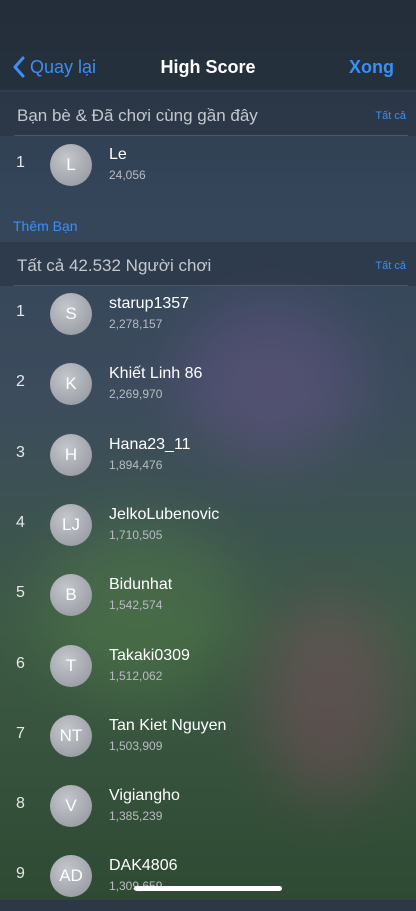  I want to click on home-indicator, so click(208, 888).